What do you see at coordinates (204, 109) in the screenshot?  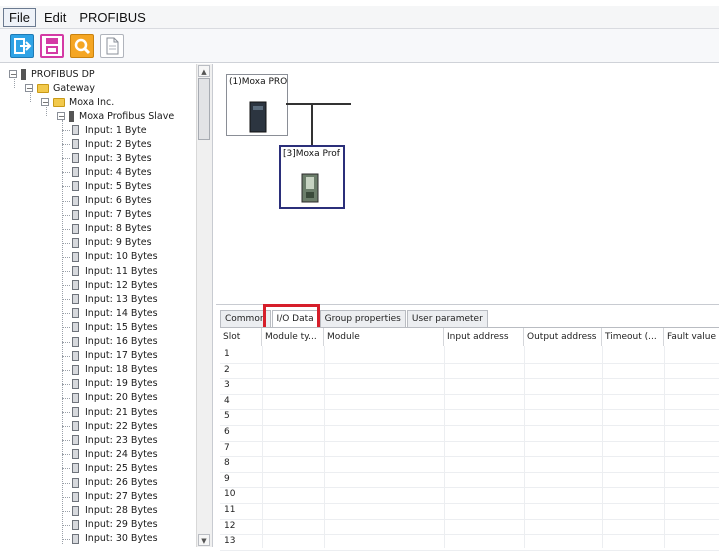 I see `scrollbar-thumb` at bounding box center [204, 109].